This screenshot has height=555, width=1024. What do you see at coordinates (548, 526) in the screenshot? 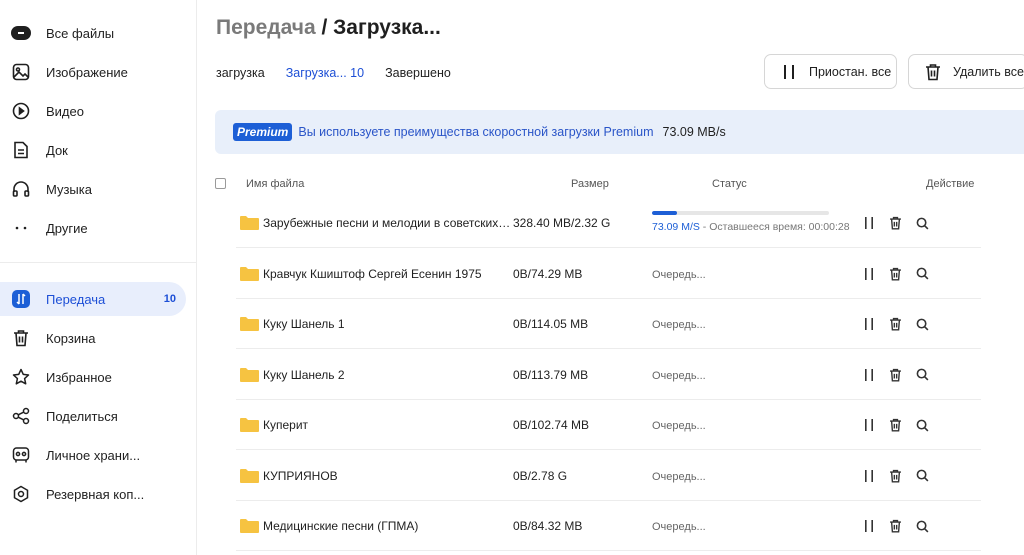
I see `file-size: 0B/84.32 MB` at bounding box center [548, 526].